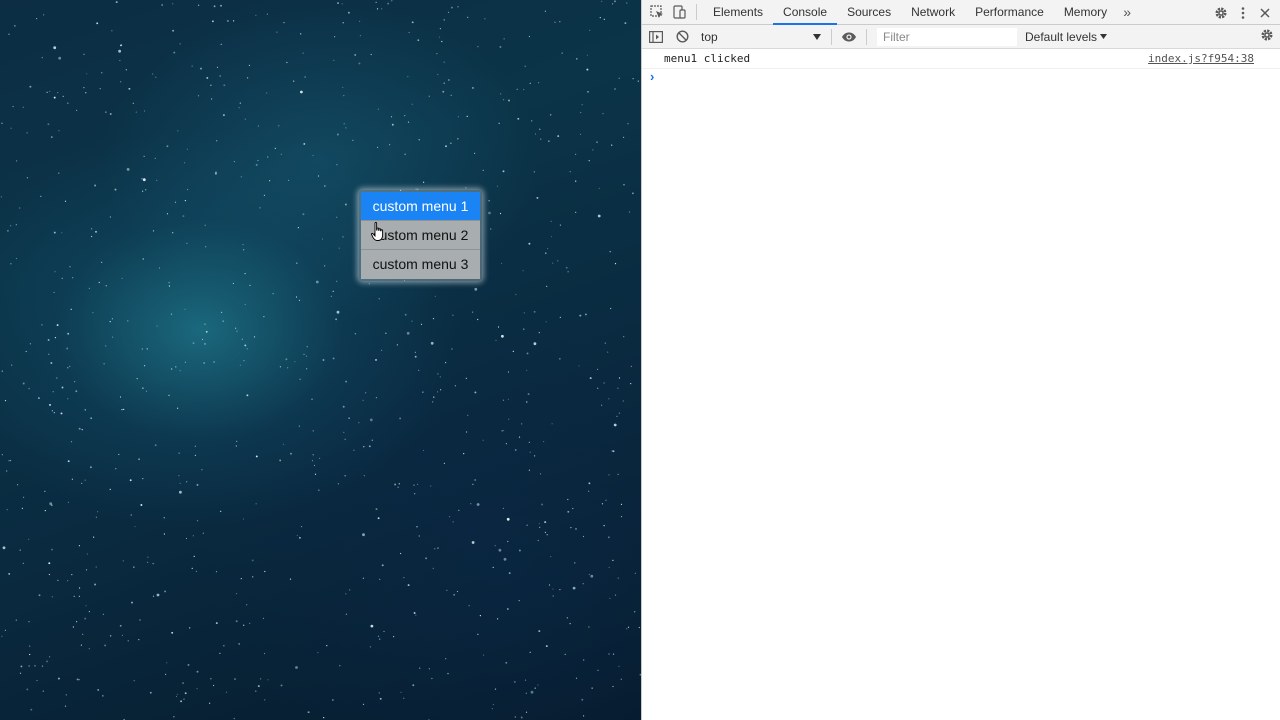 Image resolution: width=1280 pixels, height=720 pixels. What do you see at coordinates (761, 37) in the screenshot?
I see `execution-context-select: top` at bounding box center [761, 37].